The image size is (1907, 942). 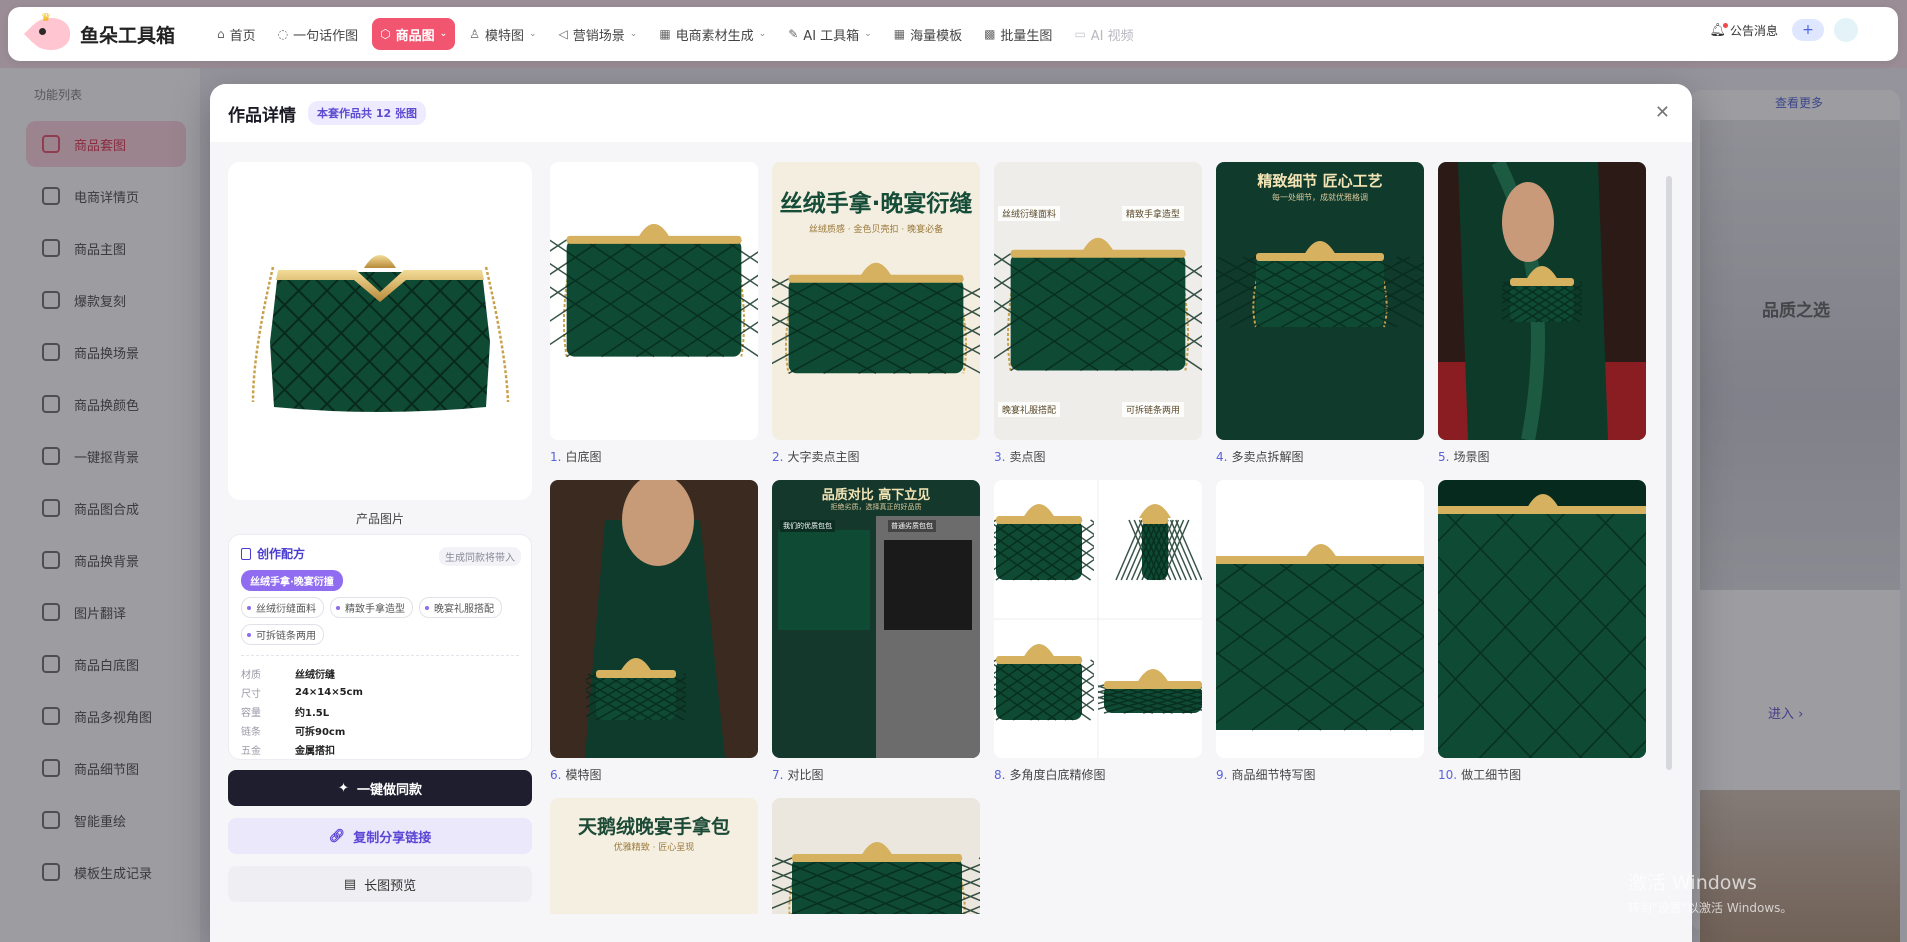 I want to click on recipe-icon, so click(x=246, y=553).